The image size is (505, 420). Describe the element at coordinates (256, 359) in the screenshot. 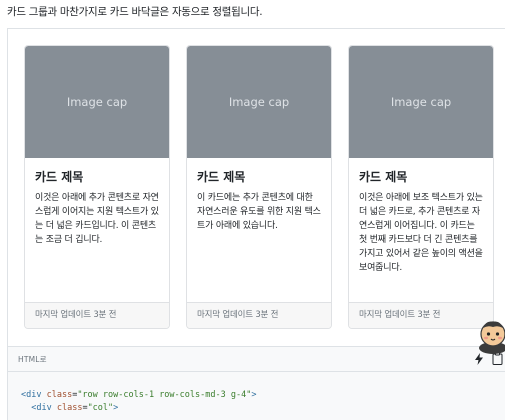

I see `code-block-header: HTML로` at that location.